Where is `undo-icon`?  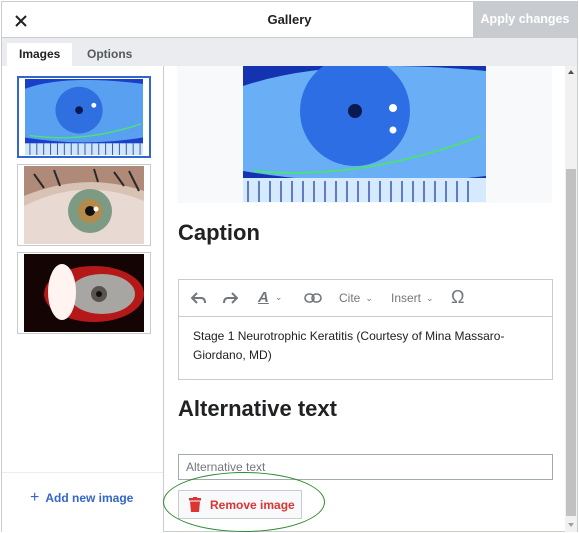 undo-icon is located at coordinates (198, 298).